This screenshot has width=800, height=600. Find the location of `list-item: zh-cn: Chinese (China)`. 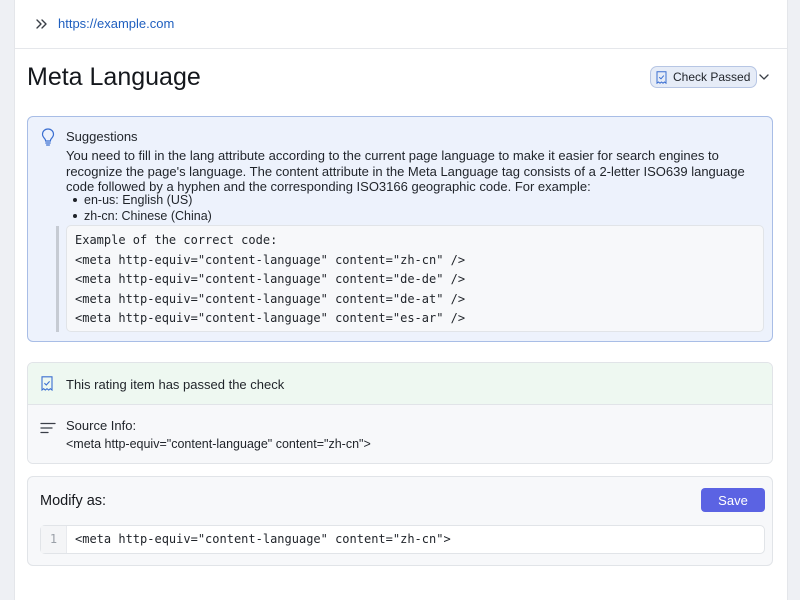

list-item: zh-cn: Chinese (China) is located at coordinates (141, 216).